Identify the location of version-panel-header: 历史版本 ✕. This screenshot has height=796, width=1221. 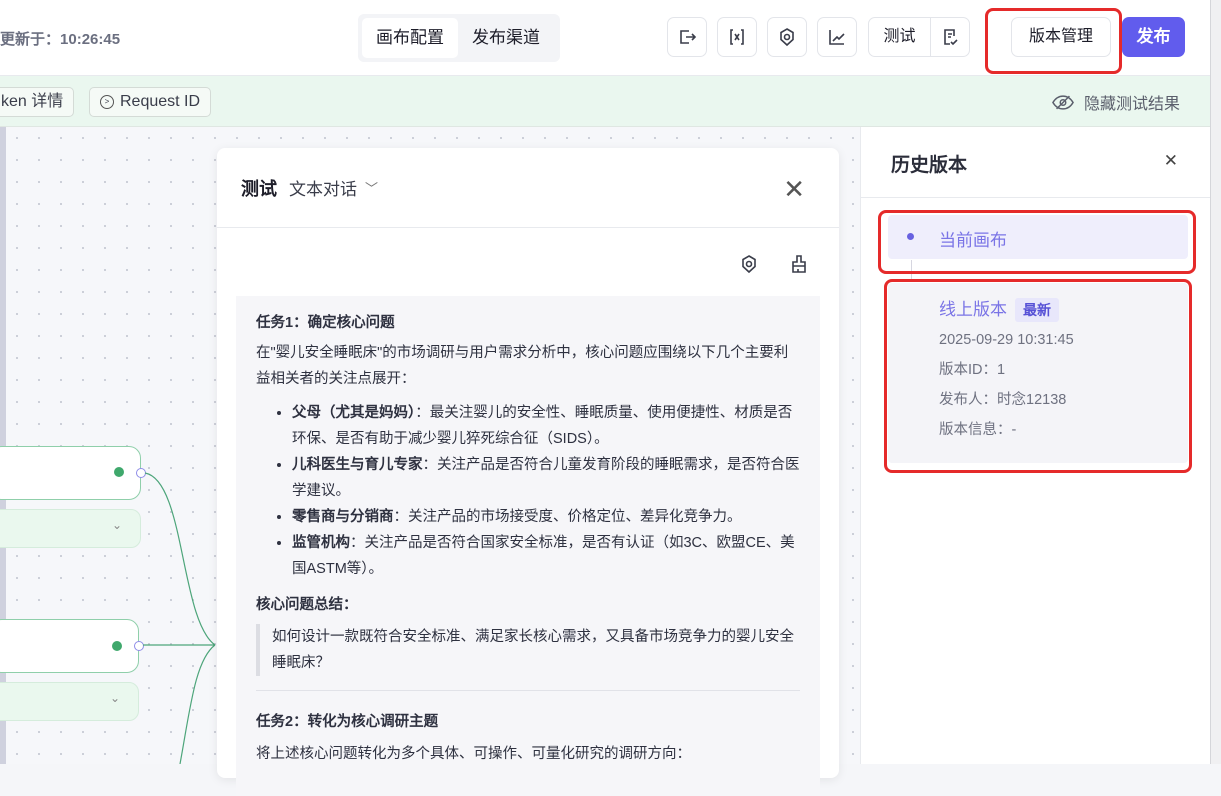
(1035, 162).